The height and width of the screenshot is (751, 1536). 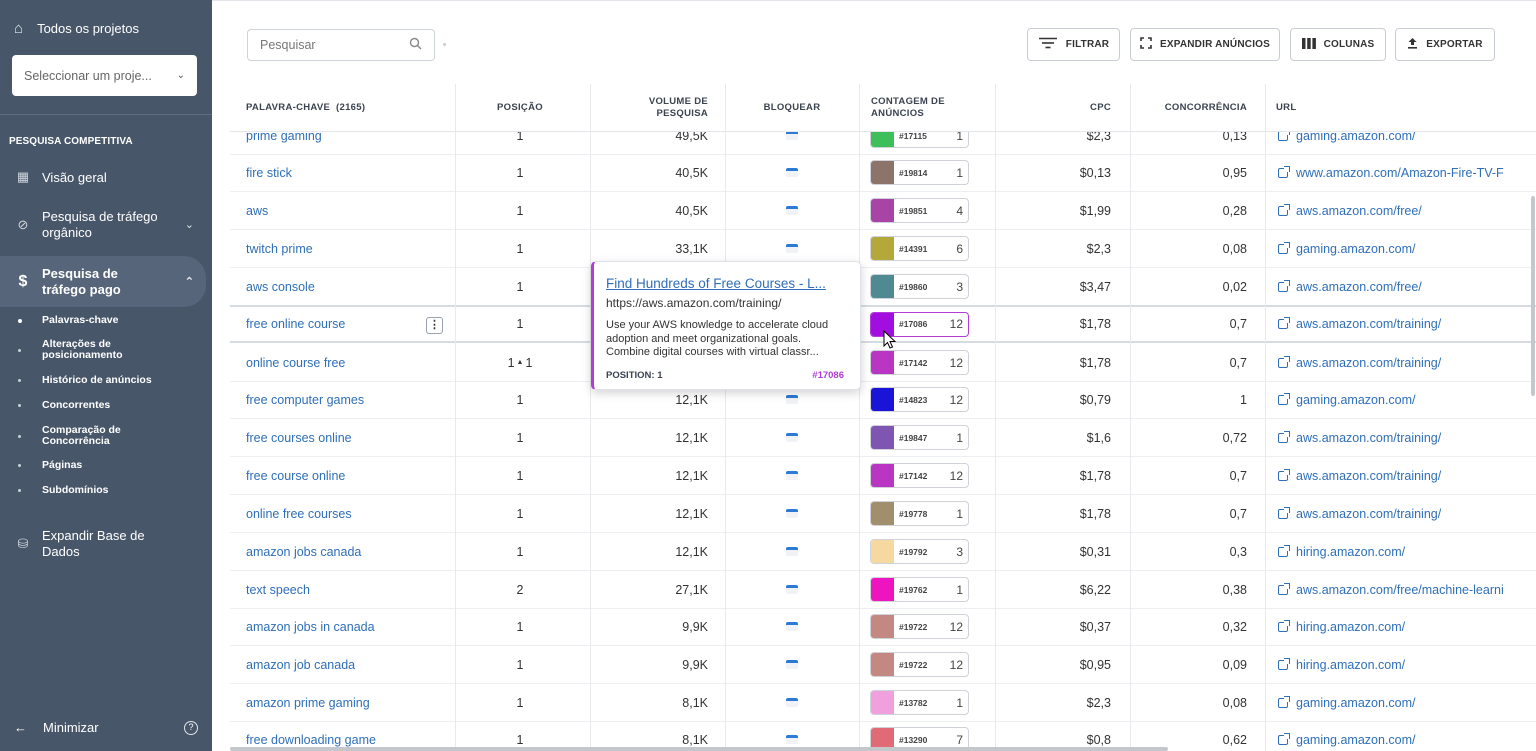 What do you see at coordinates (106, 727) in the screenshot?
I see `minimize-button: ← Minimizar ?` at bounding box center [106, 727].